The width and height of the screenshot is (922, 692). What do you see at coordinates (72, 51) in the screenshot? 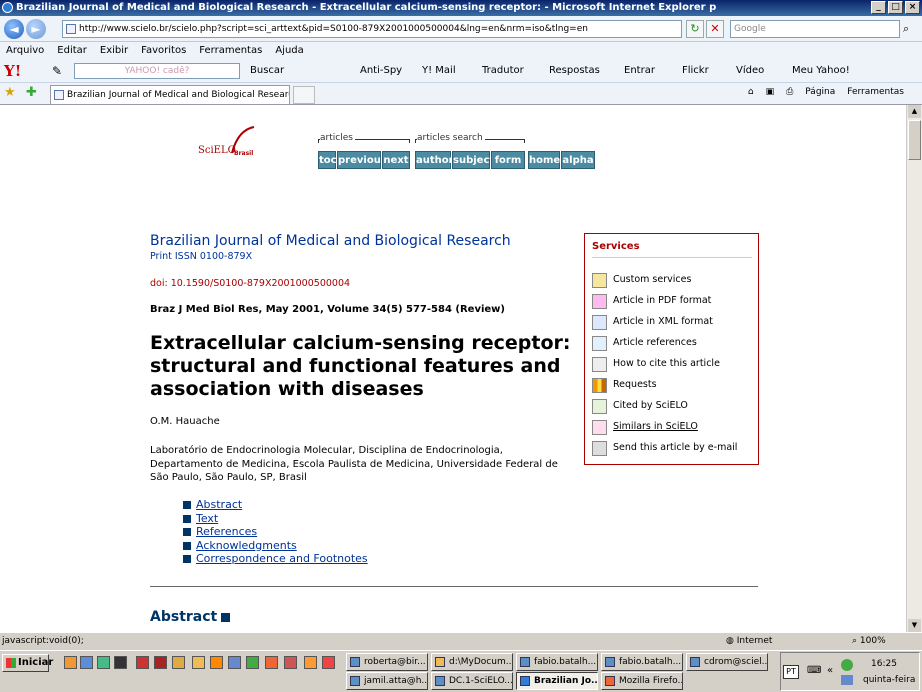
I see `menu-editar: Editar` at bounding box center [72, 51].